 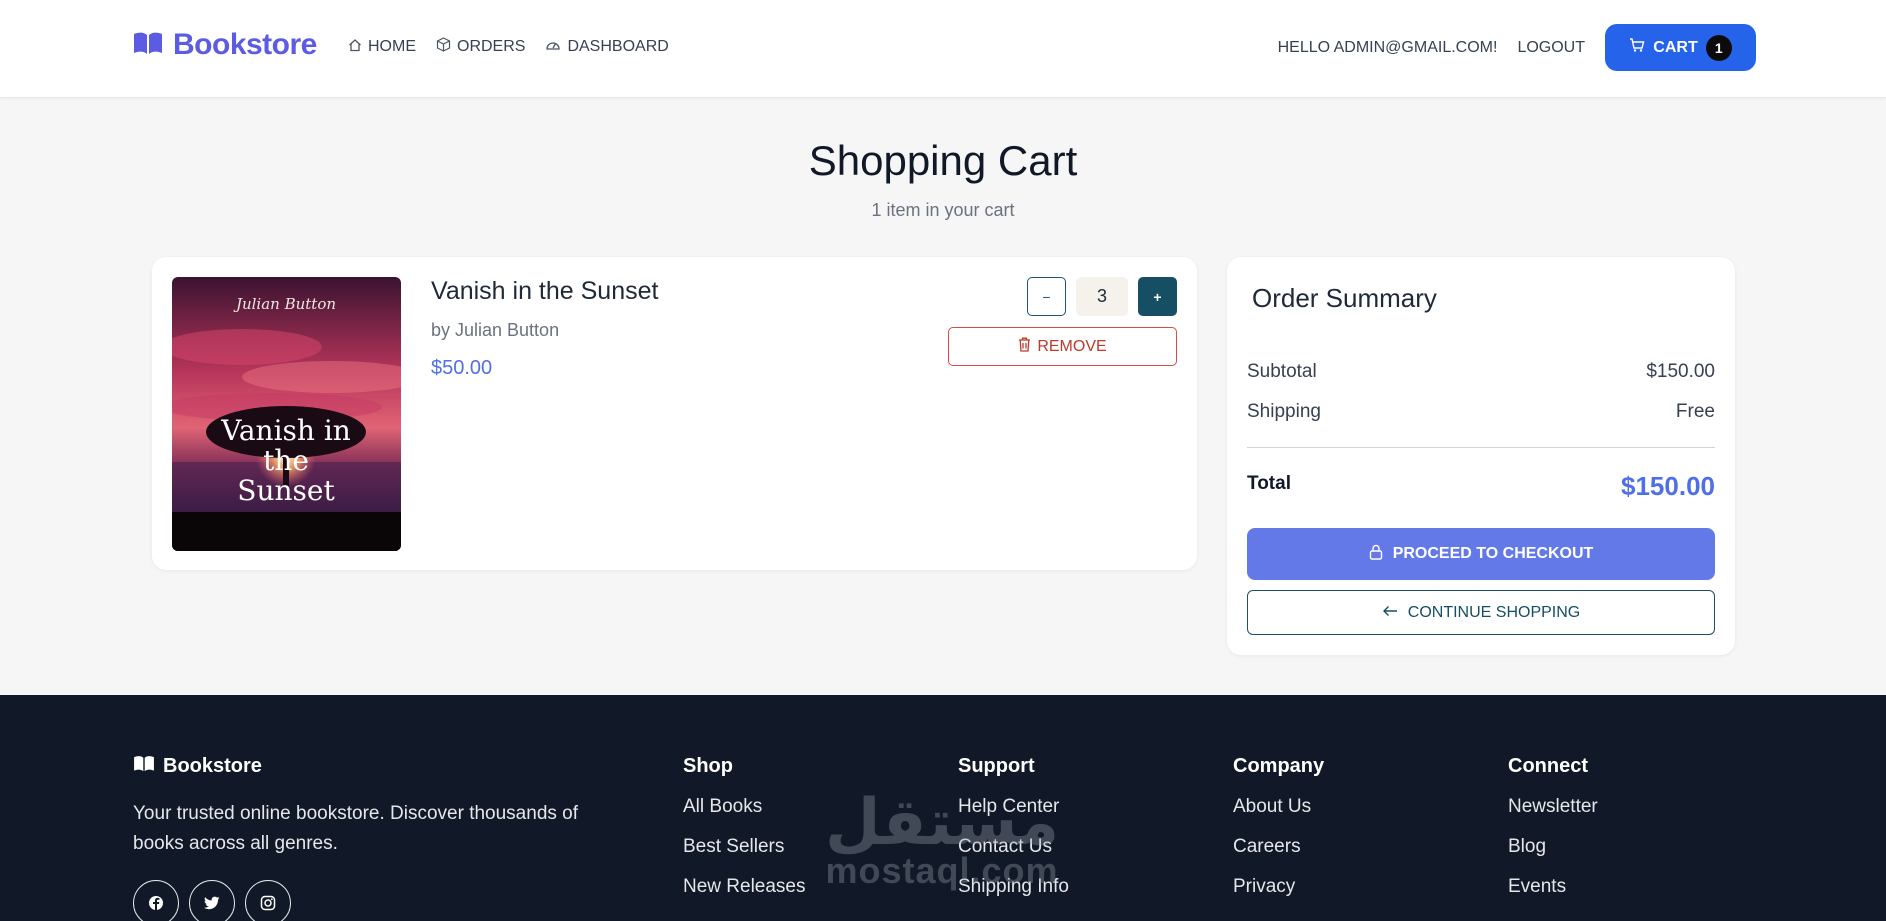 What do you see at coordinates (1481, 372) in the screenshot?
I see `subtotal-row: Subtotal $150.00` at bounding box center [1481, 372].